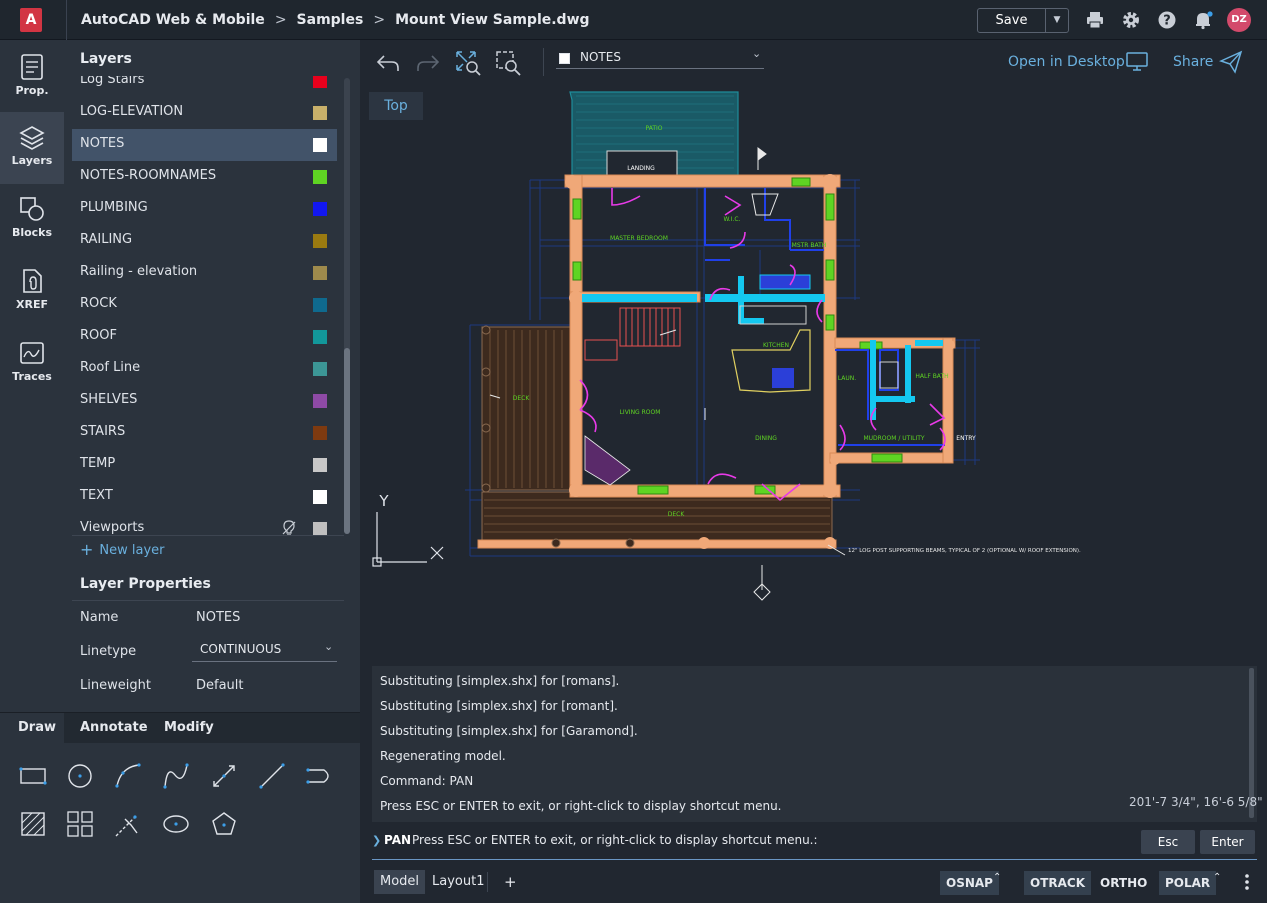  Describe the element at coordinates (1137, 62) in the screenshot. I see `monitor-icon` at that location.